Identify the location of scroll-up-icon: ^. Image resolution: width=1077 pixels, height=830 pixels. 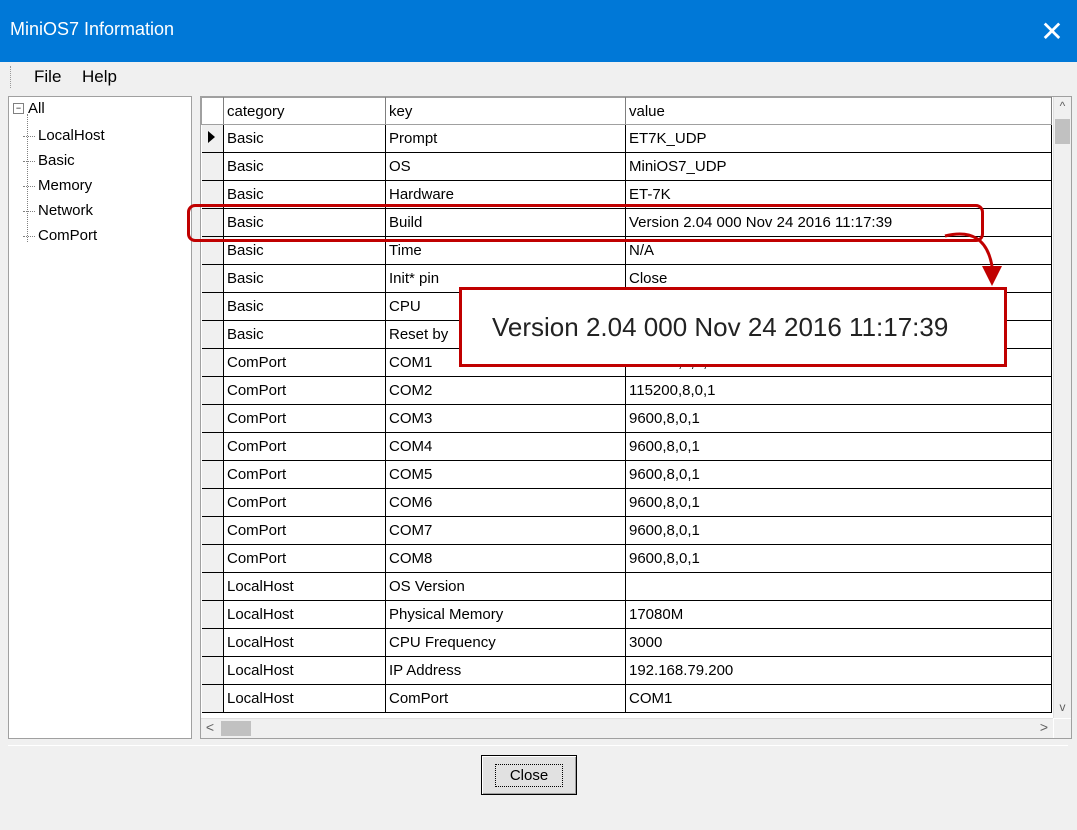
(1062, 108).